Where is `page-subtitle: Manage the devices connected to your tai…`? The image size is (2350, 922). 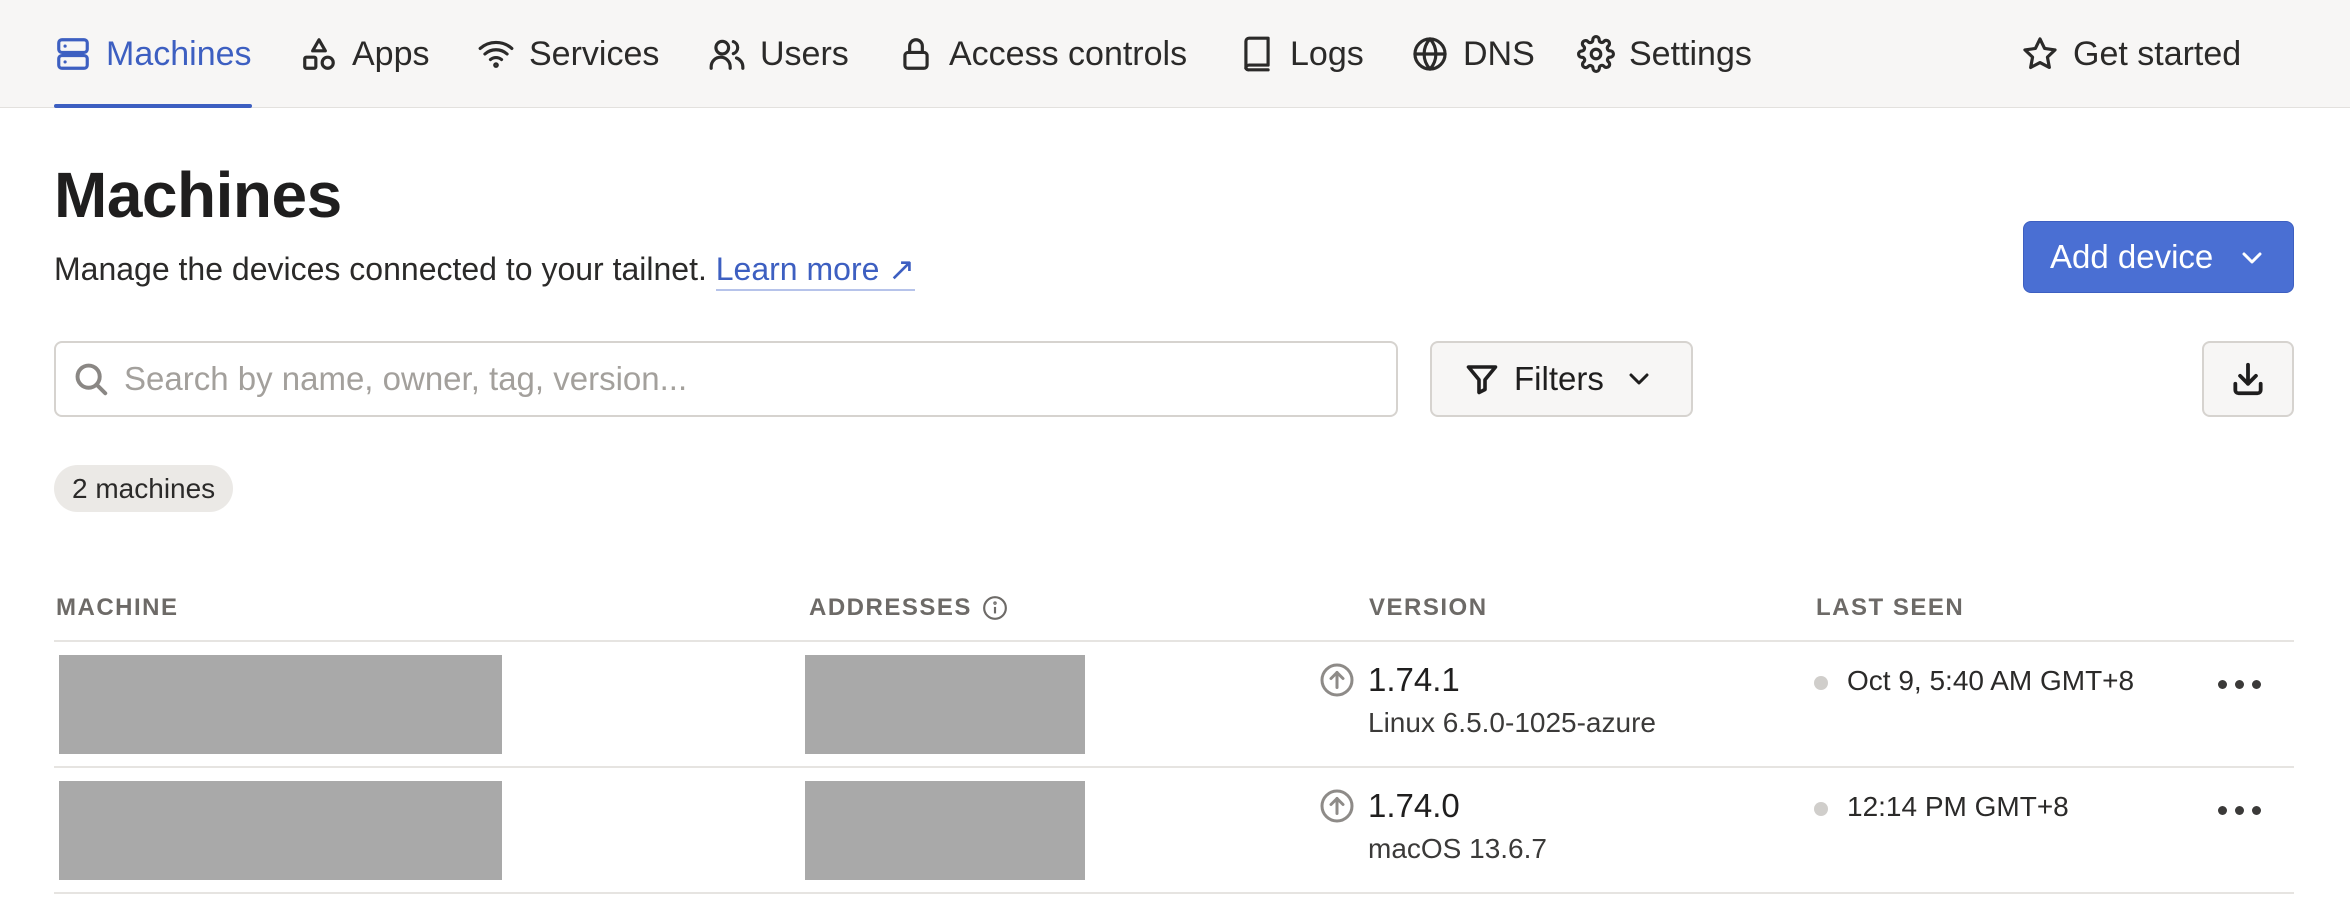
page-subtitle: Manage the devices connected to your tai… is located at coordinates (485, 270).